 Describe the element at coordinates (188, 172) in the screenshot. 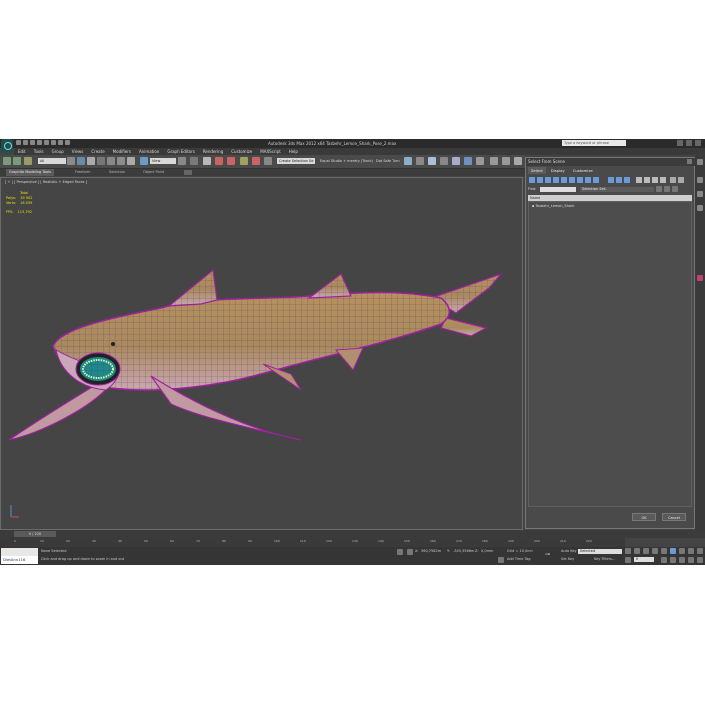

I see `ribbon-toggle-icon` at that location.